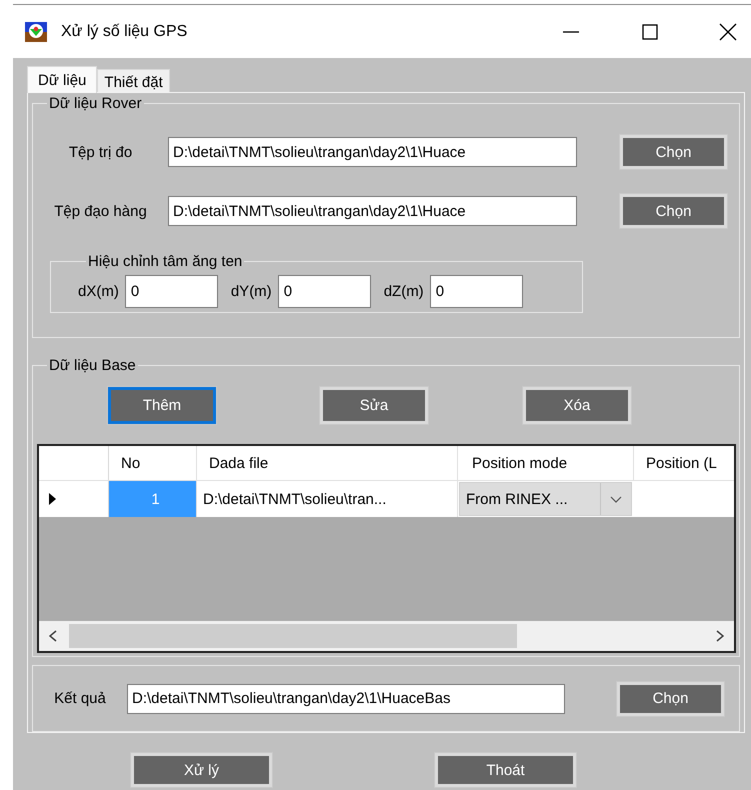  I want to click on field-label: dY(m), so click(251, 291).